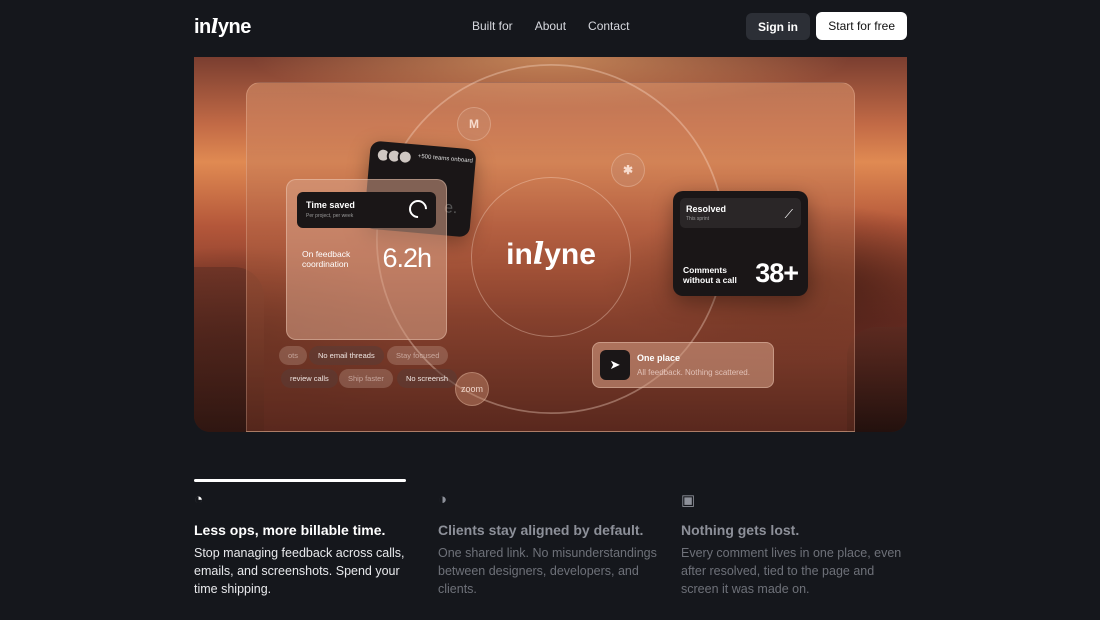  What do you see at coordinates (698, 219) in the screenshot?
I see `resolved-subtitle: This sprint` at bounding box center [698, 219].